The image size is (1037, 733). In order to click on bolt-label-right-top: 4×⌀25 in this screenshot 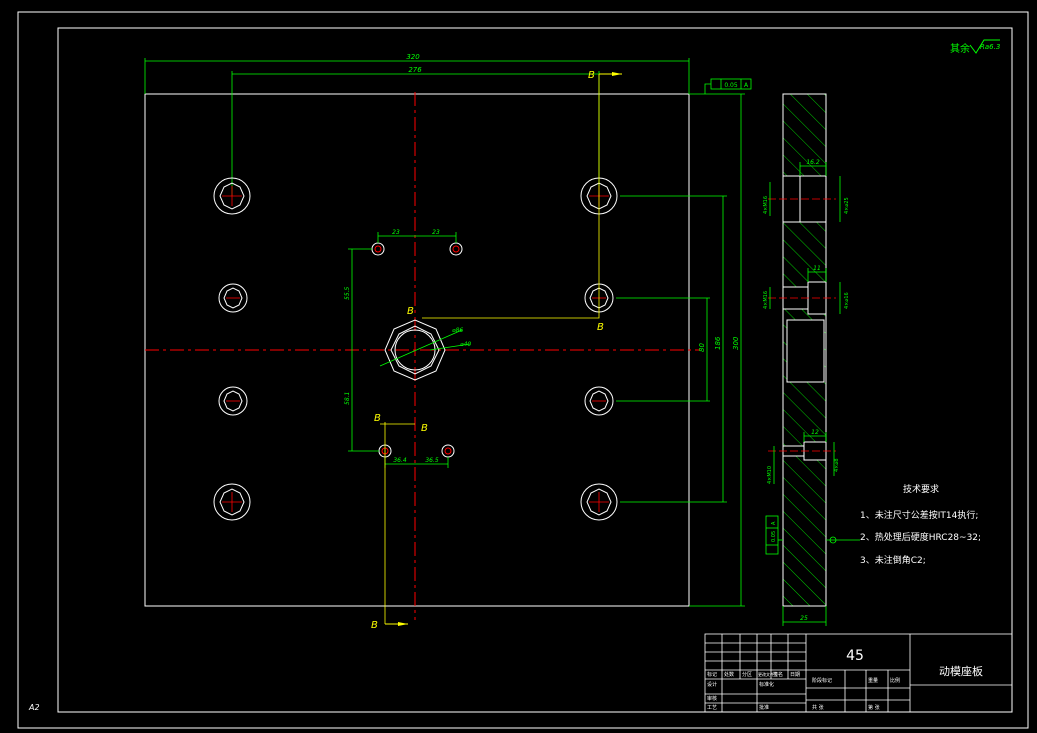, I will do `click(847, 205)`.